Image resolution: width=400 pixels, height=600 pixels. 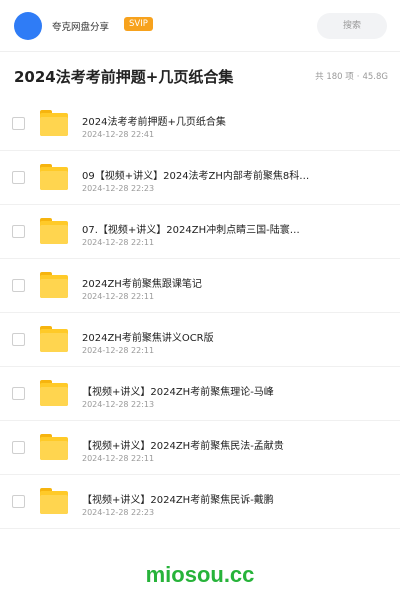 I want to click on list-item: 【视频+讲义】2024ZH考前聚焦理论-马峰 2024-12-28 22:13, so click(x=200, y=394).